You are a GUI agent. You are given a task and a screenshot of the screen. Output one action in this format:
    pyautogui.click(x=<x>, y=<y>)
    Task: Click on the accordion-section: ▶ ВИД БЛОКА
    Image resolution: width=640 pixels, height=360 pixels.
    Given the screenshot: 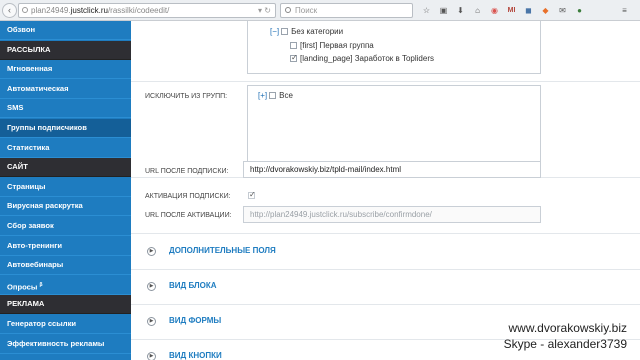 What is the action you would take?
    pyautogui.click(x=297, y=287)
    